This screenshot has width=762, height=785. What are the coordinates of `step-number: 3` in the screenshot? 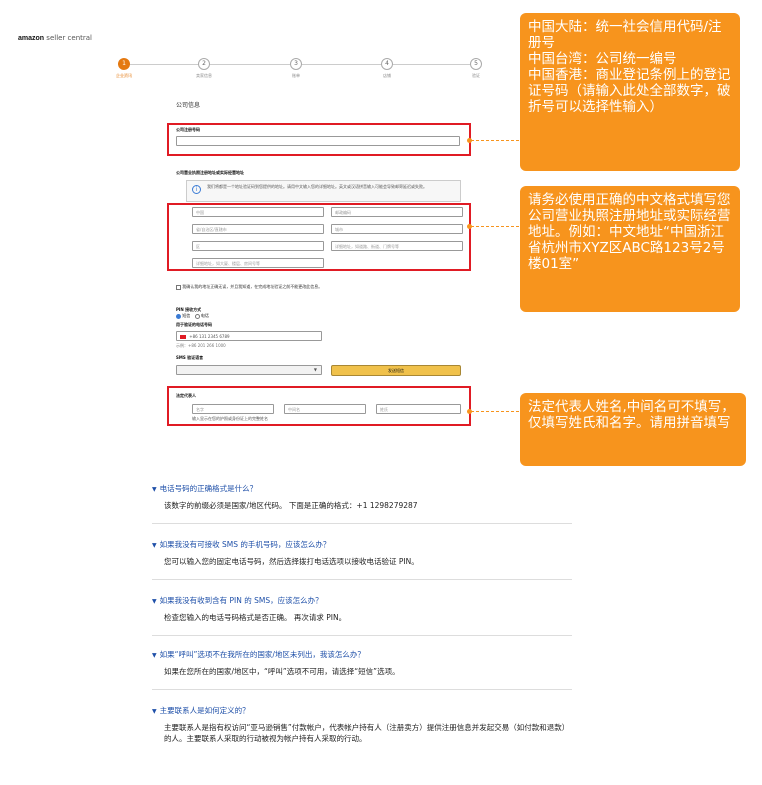 It's located at (296, 64).